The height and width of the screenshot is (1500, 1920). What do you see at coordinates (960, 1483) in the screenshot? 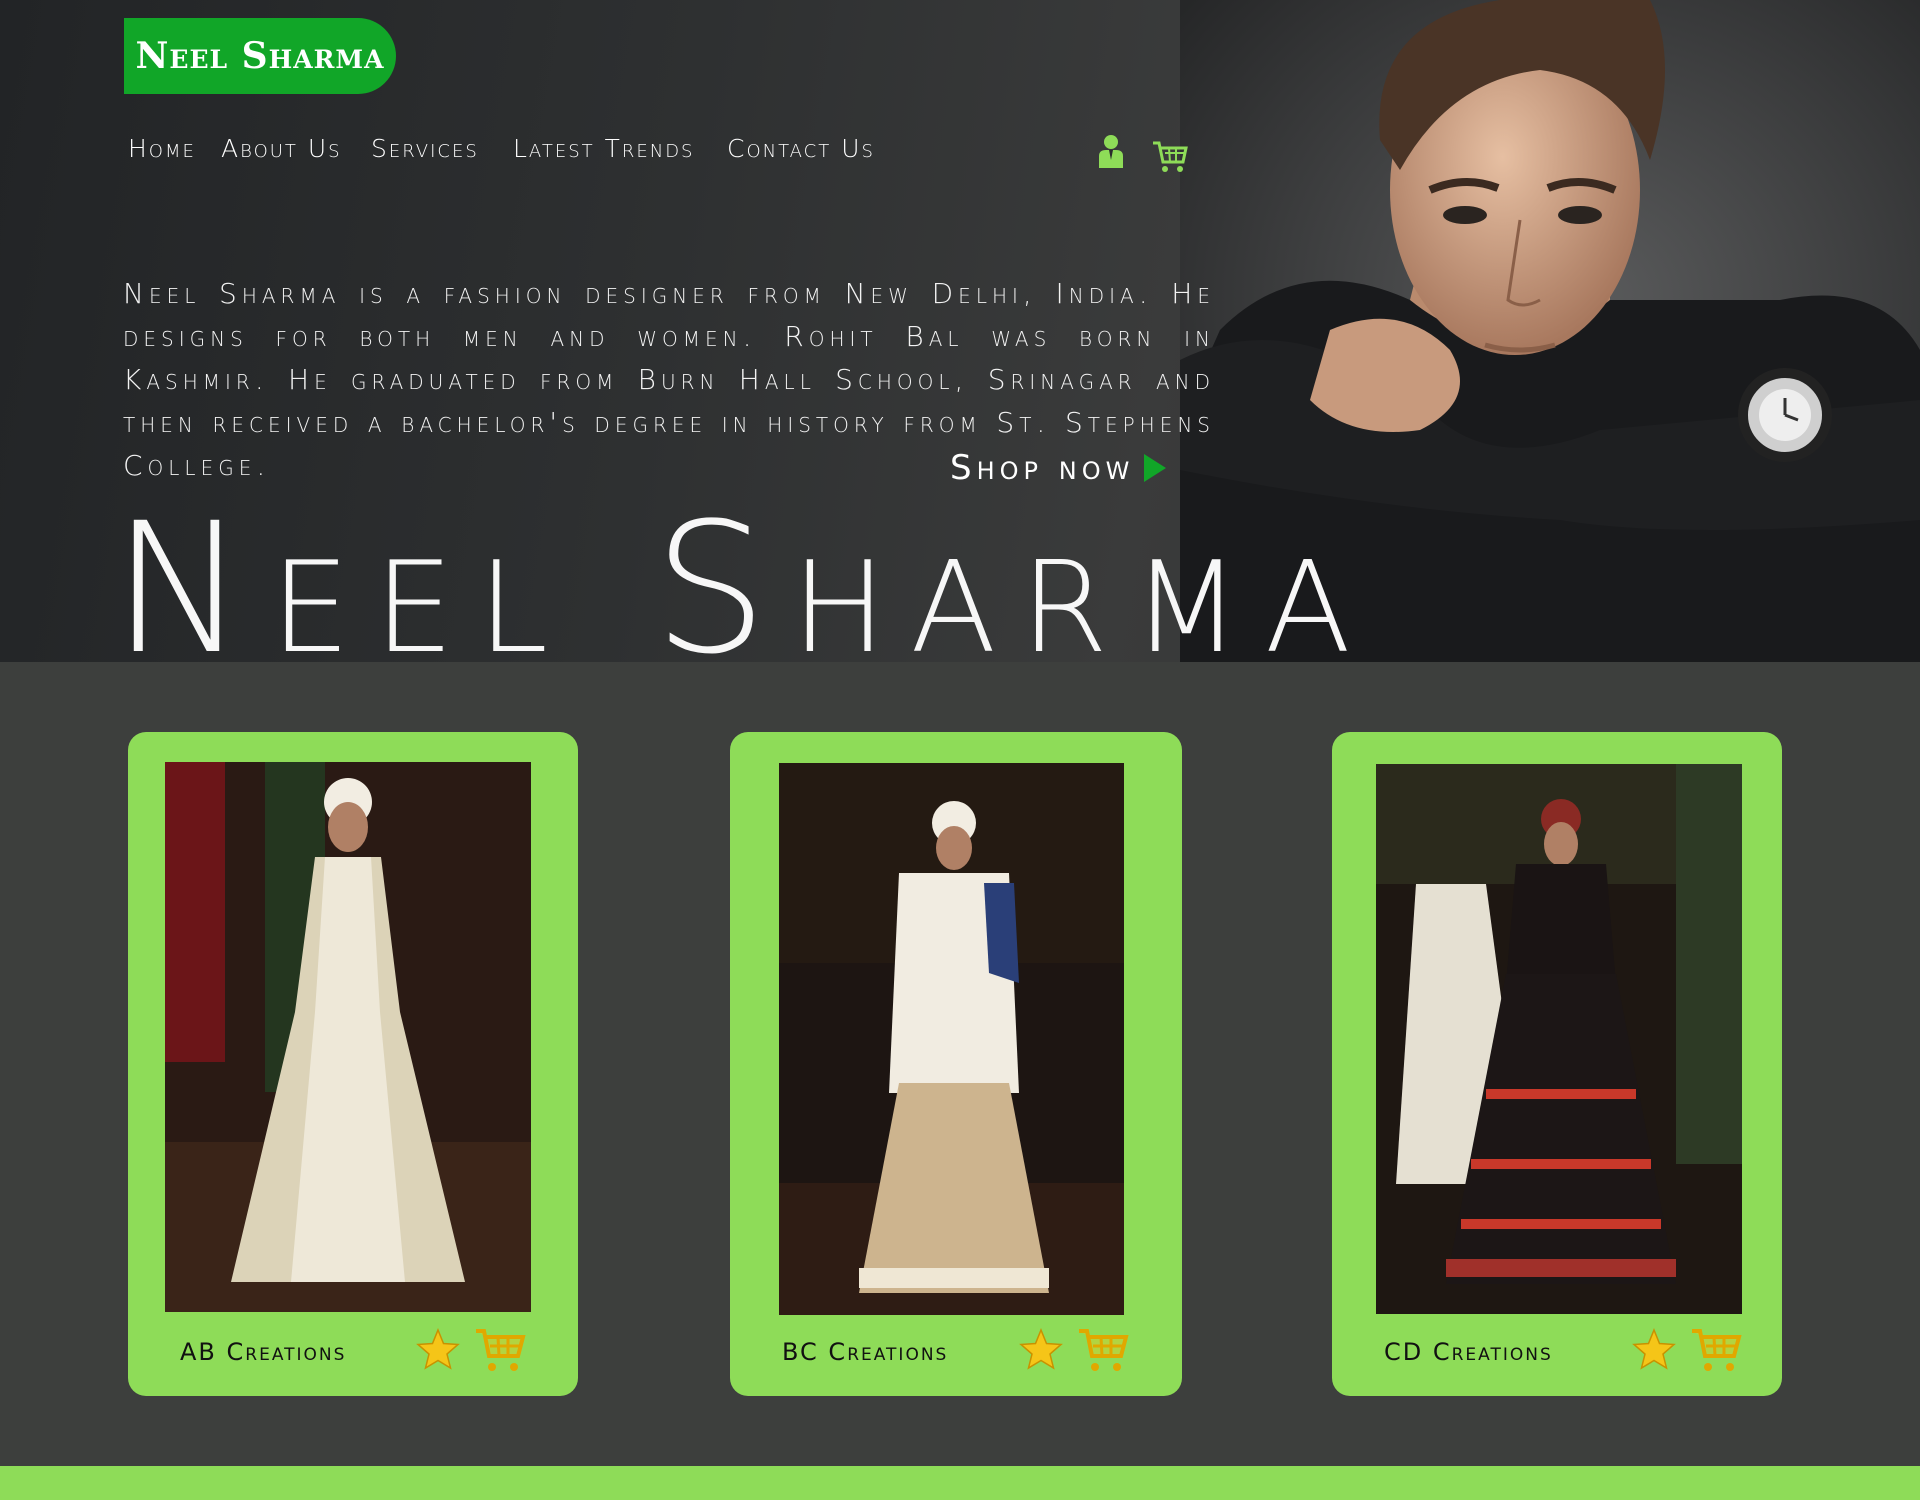
I see `footer-bar` at bounding box center [960, 1483].